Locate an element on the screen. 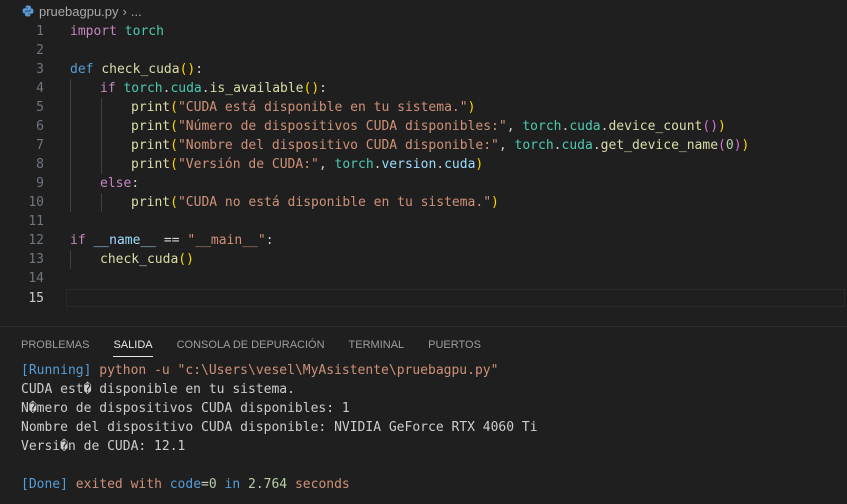 The width and height of the screenshot is (847, 504). line-number: 9 is located at coordinates (40, 183).